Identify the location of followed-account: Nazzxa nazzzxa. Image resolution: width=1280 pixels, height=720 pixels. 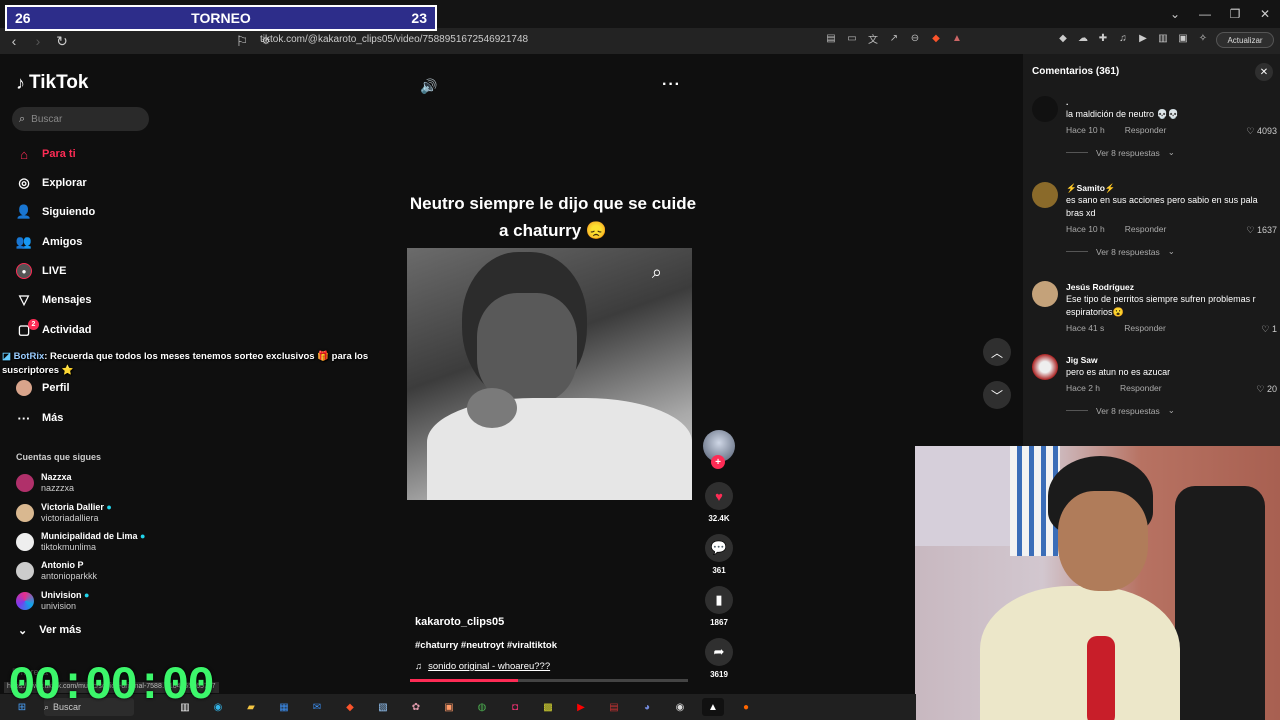
(91, 483).